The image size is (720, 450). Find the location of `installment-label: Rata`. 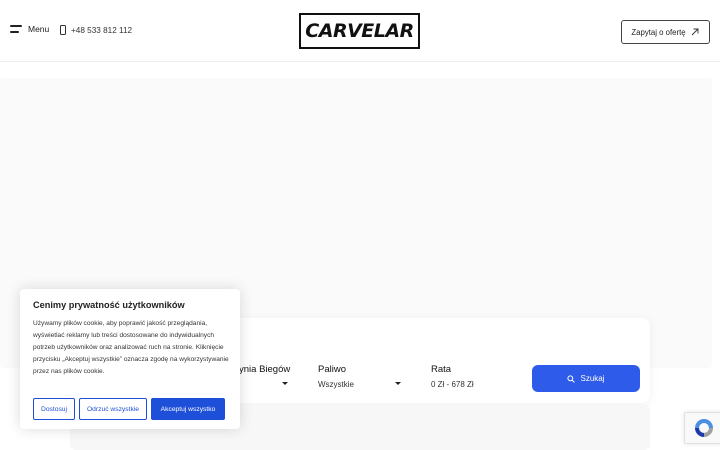

installment-label: Rata is located at coordinates (441, 369).